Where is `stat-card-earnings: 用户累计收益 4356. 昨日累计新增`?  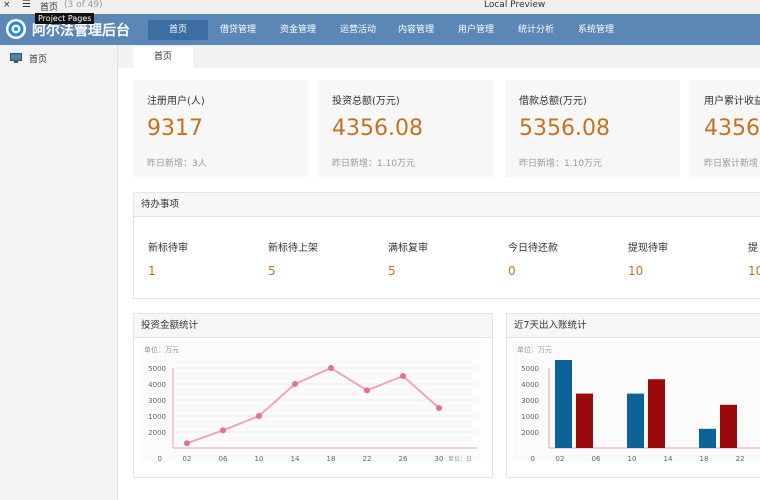 stat-card-earnings: 用户累计收益 4356. 昨日累计新增 is located at coordinates (725, 128).